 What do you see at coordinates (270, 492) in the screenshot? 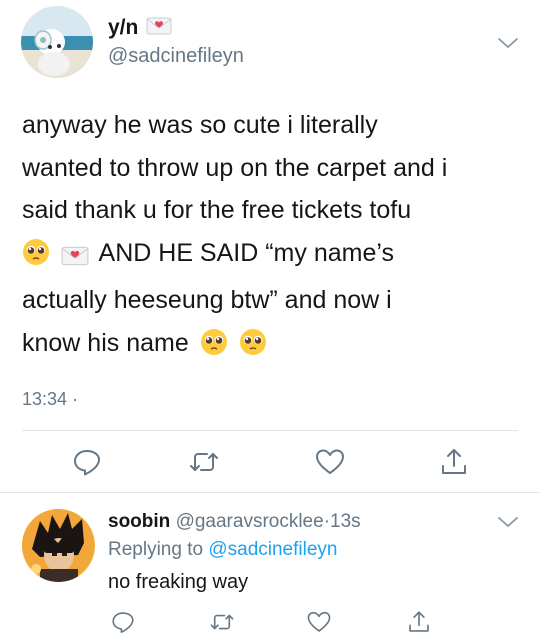
I see `tweet-separator` at bounding box center [270, 492].